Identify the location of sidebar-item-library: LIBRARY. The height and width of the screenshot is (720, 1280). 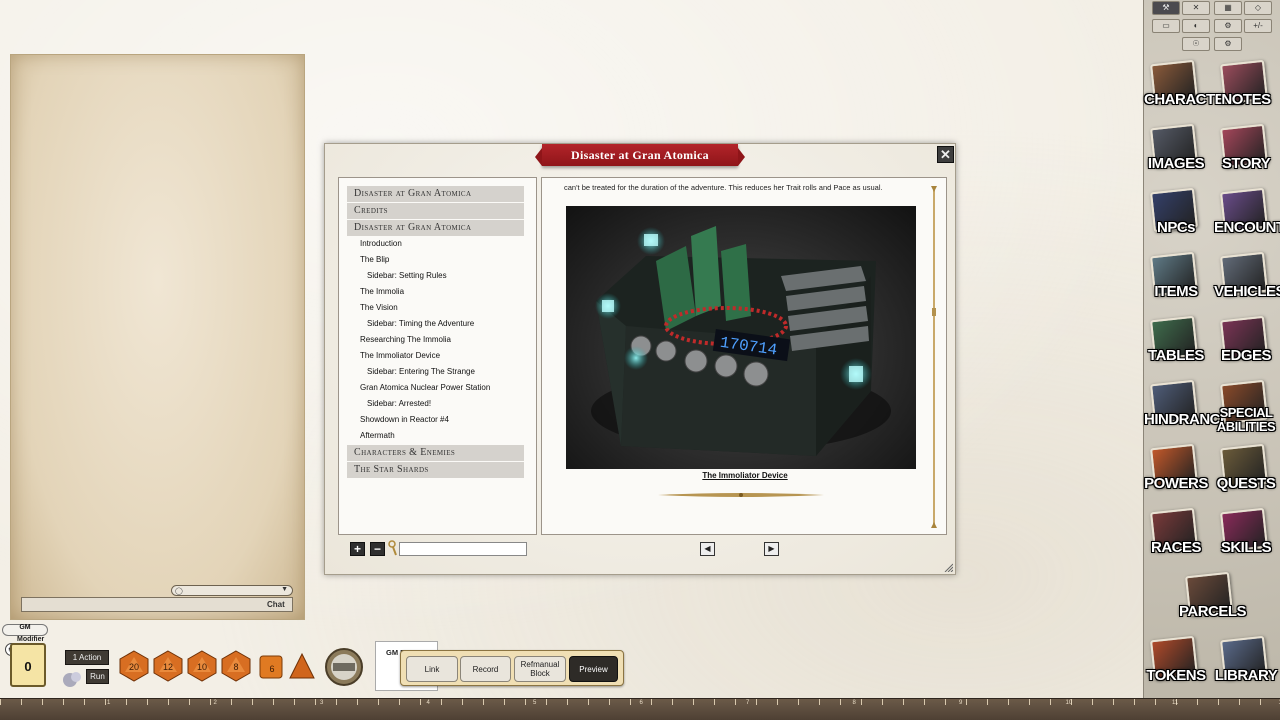
(1246, 665).